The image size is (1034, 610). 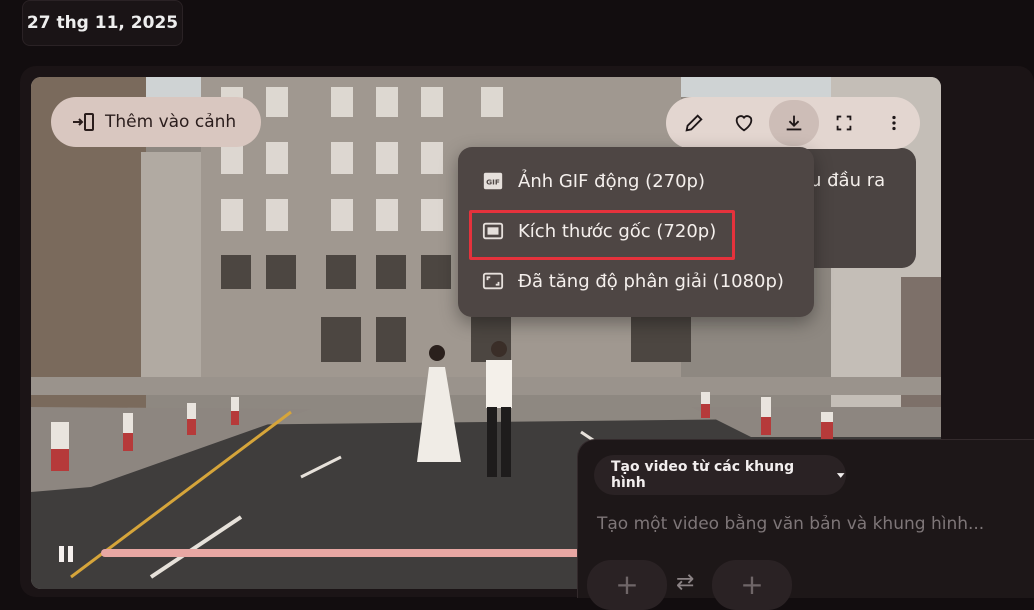 I want to click on menu-item-upscaled-label: Đã tăng độ phân giải (1080p), so click(x=651, y=281).